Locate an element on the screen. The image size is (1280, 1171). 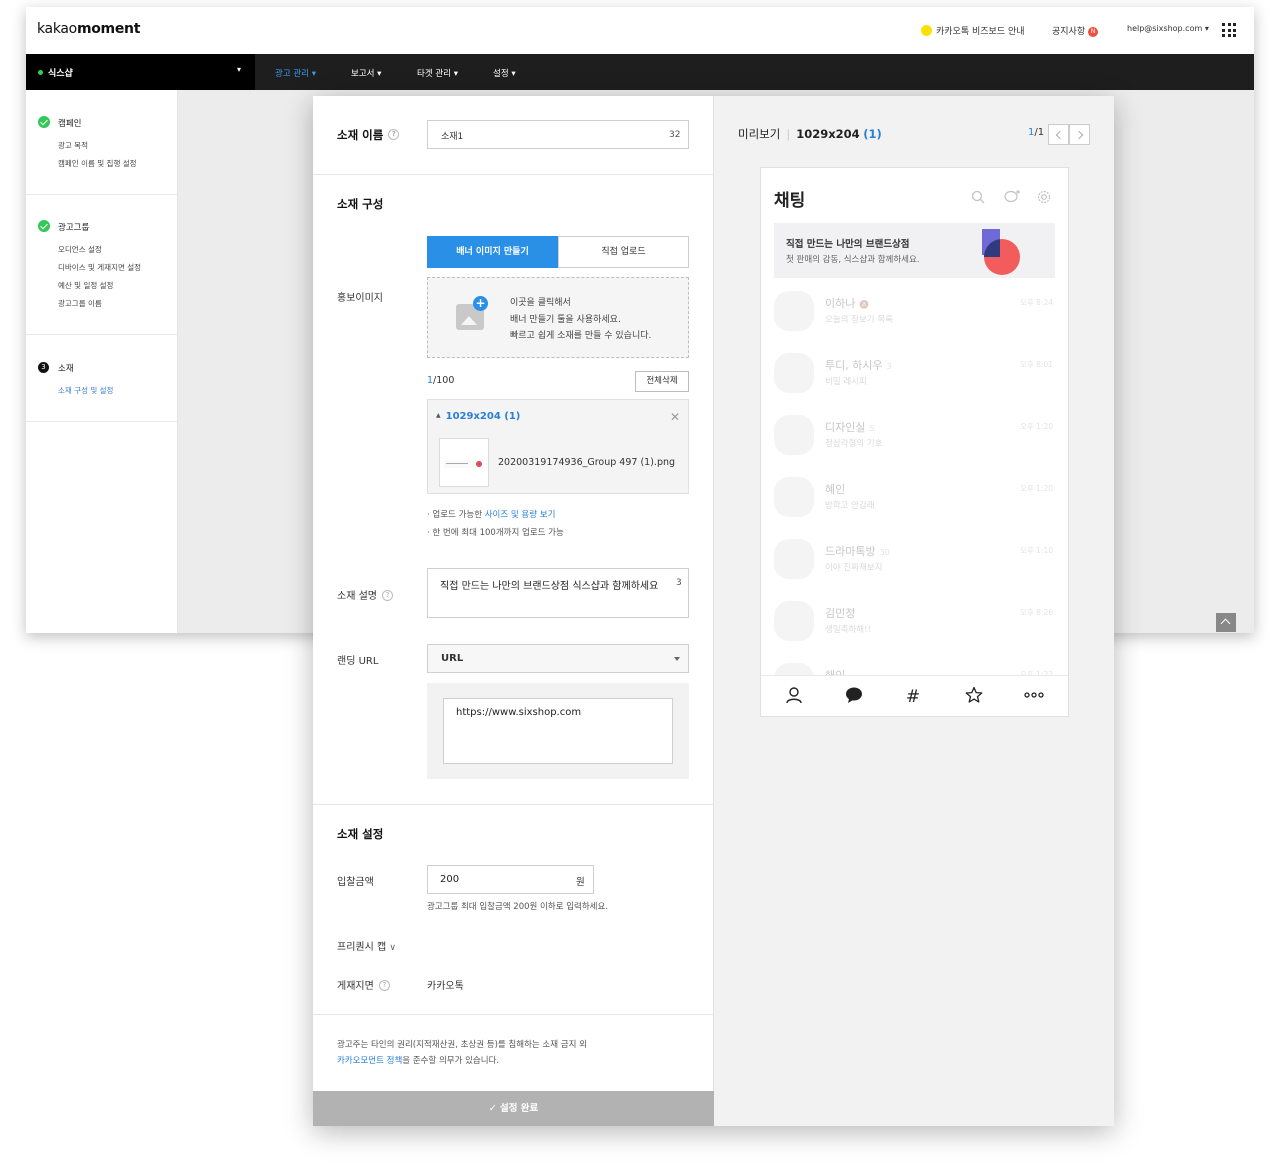
description-textarea: 직접 만드는 나만의 브랜드상점 식스샵과 함께하세요 3 is located at coordinates (558, 593).